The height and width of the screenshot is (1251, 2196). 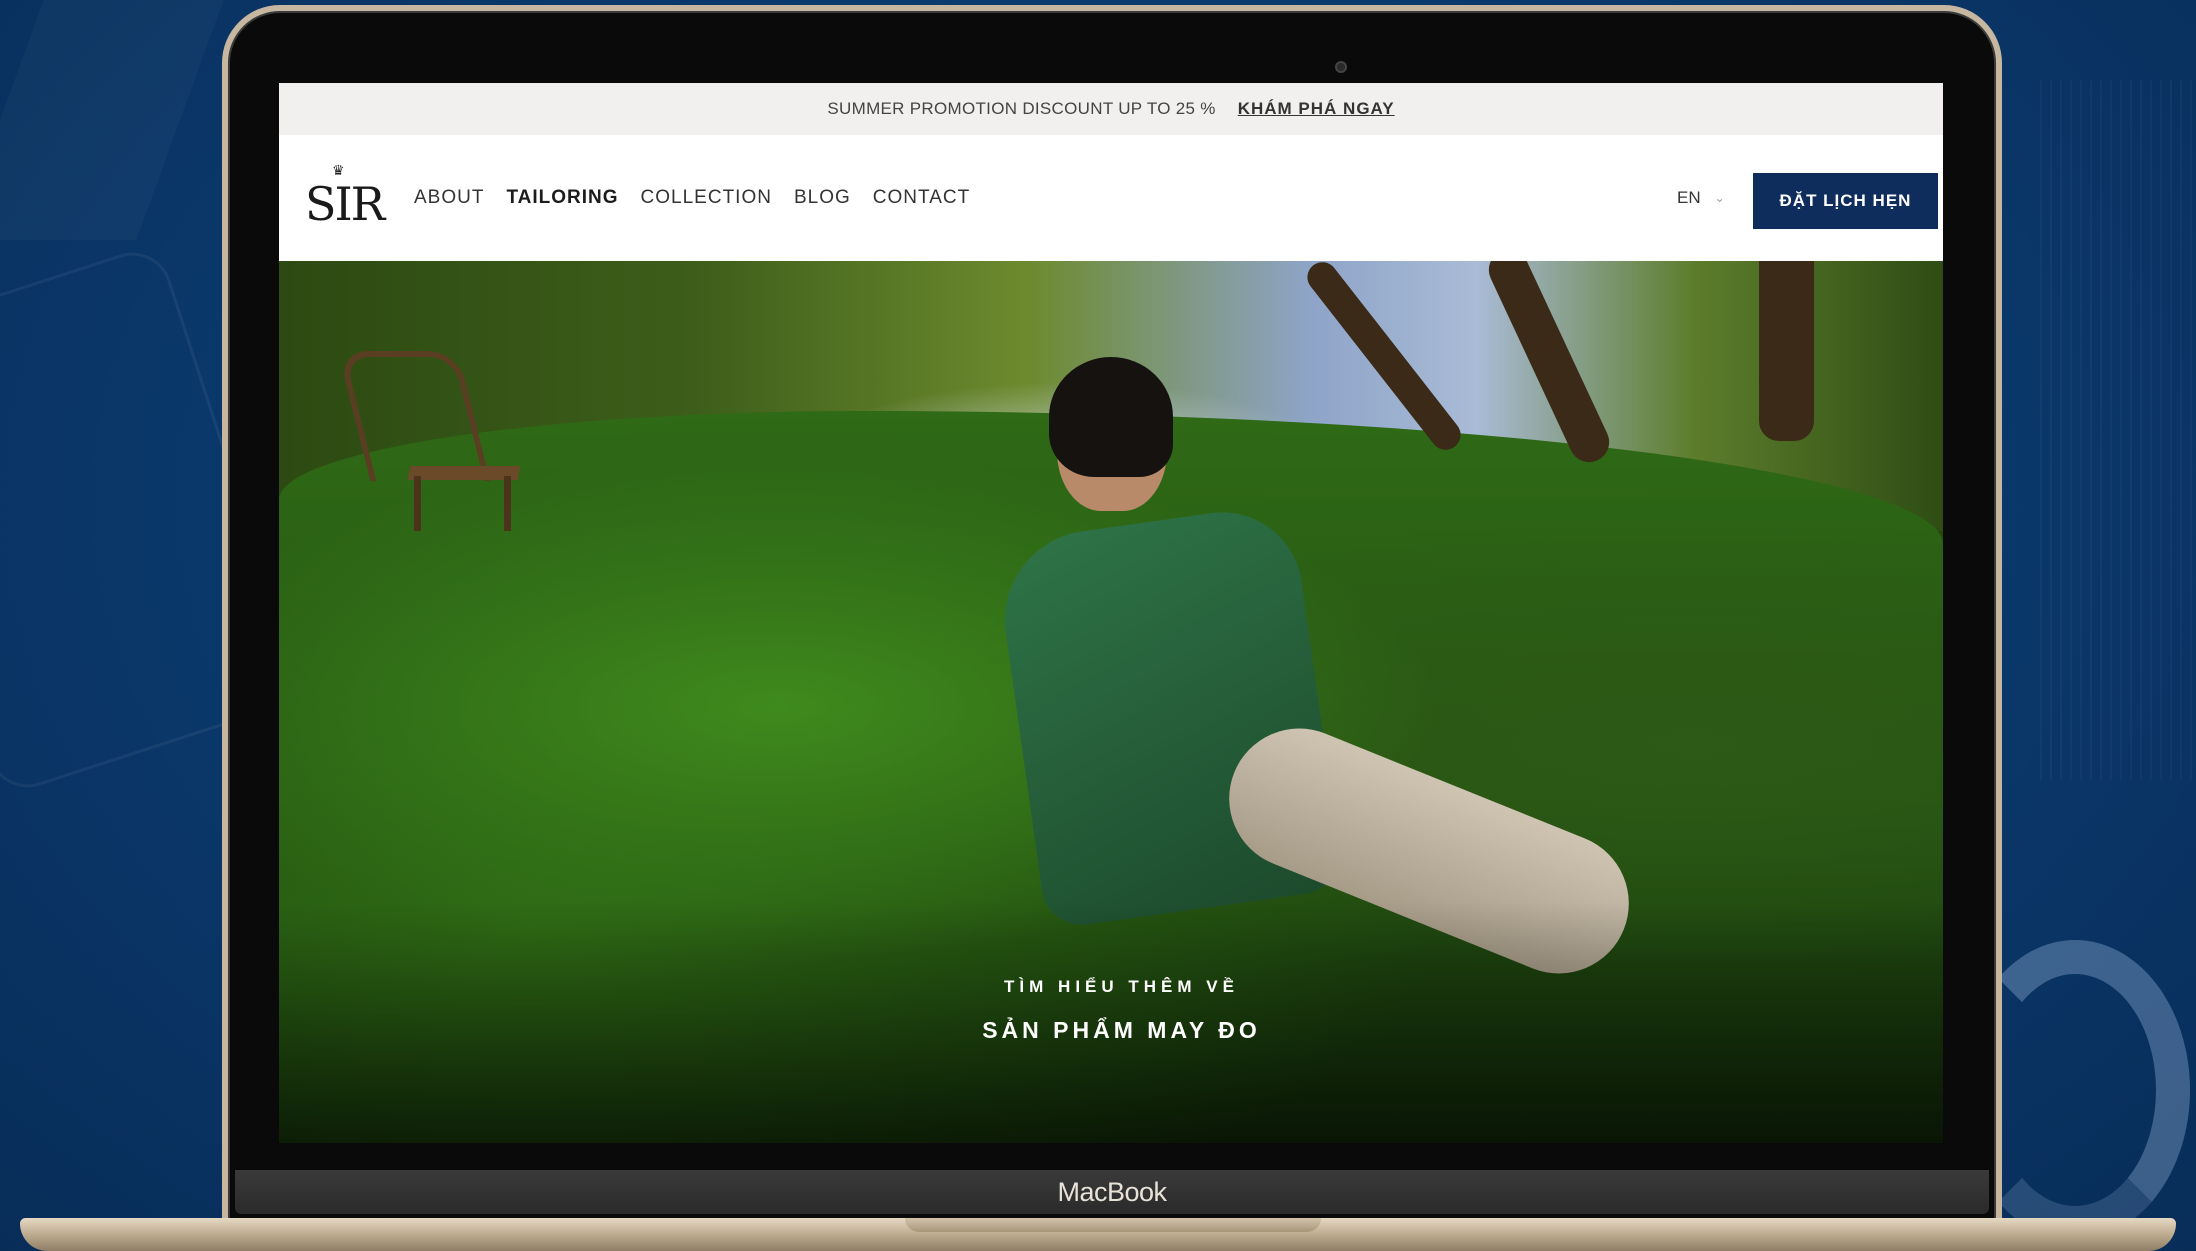 What do you see at coordinates (1121, 986) in the screenshot?
I see `hero-kicker: TÌM HIỂU THÊM VỀ` at bounding box center [1121, 986].